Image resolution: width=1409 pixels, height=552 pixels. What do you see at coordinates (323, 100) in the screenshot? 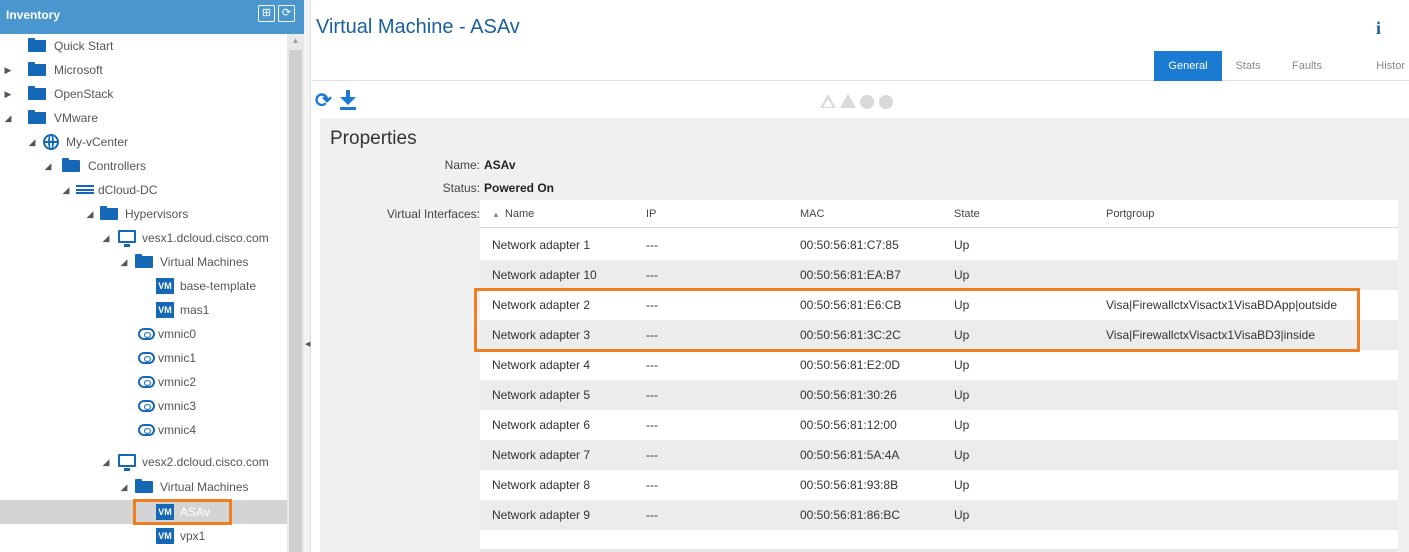
I see `refresh-icon: ⟳` at bounding box center [323, 100].